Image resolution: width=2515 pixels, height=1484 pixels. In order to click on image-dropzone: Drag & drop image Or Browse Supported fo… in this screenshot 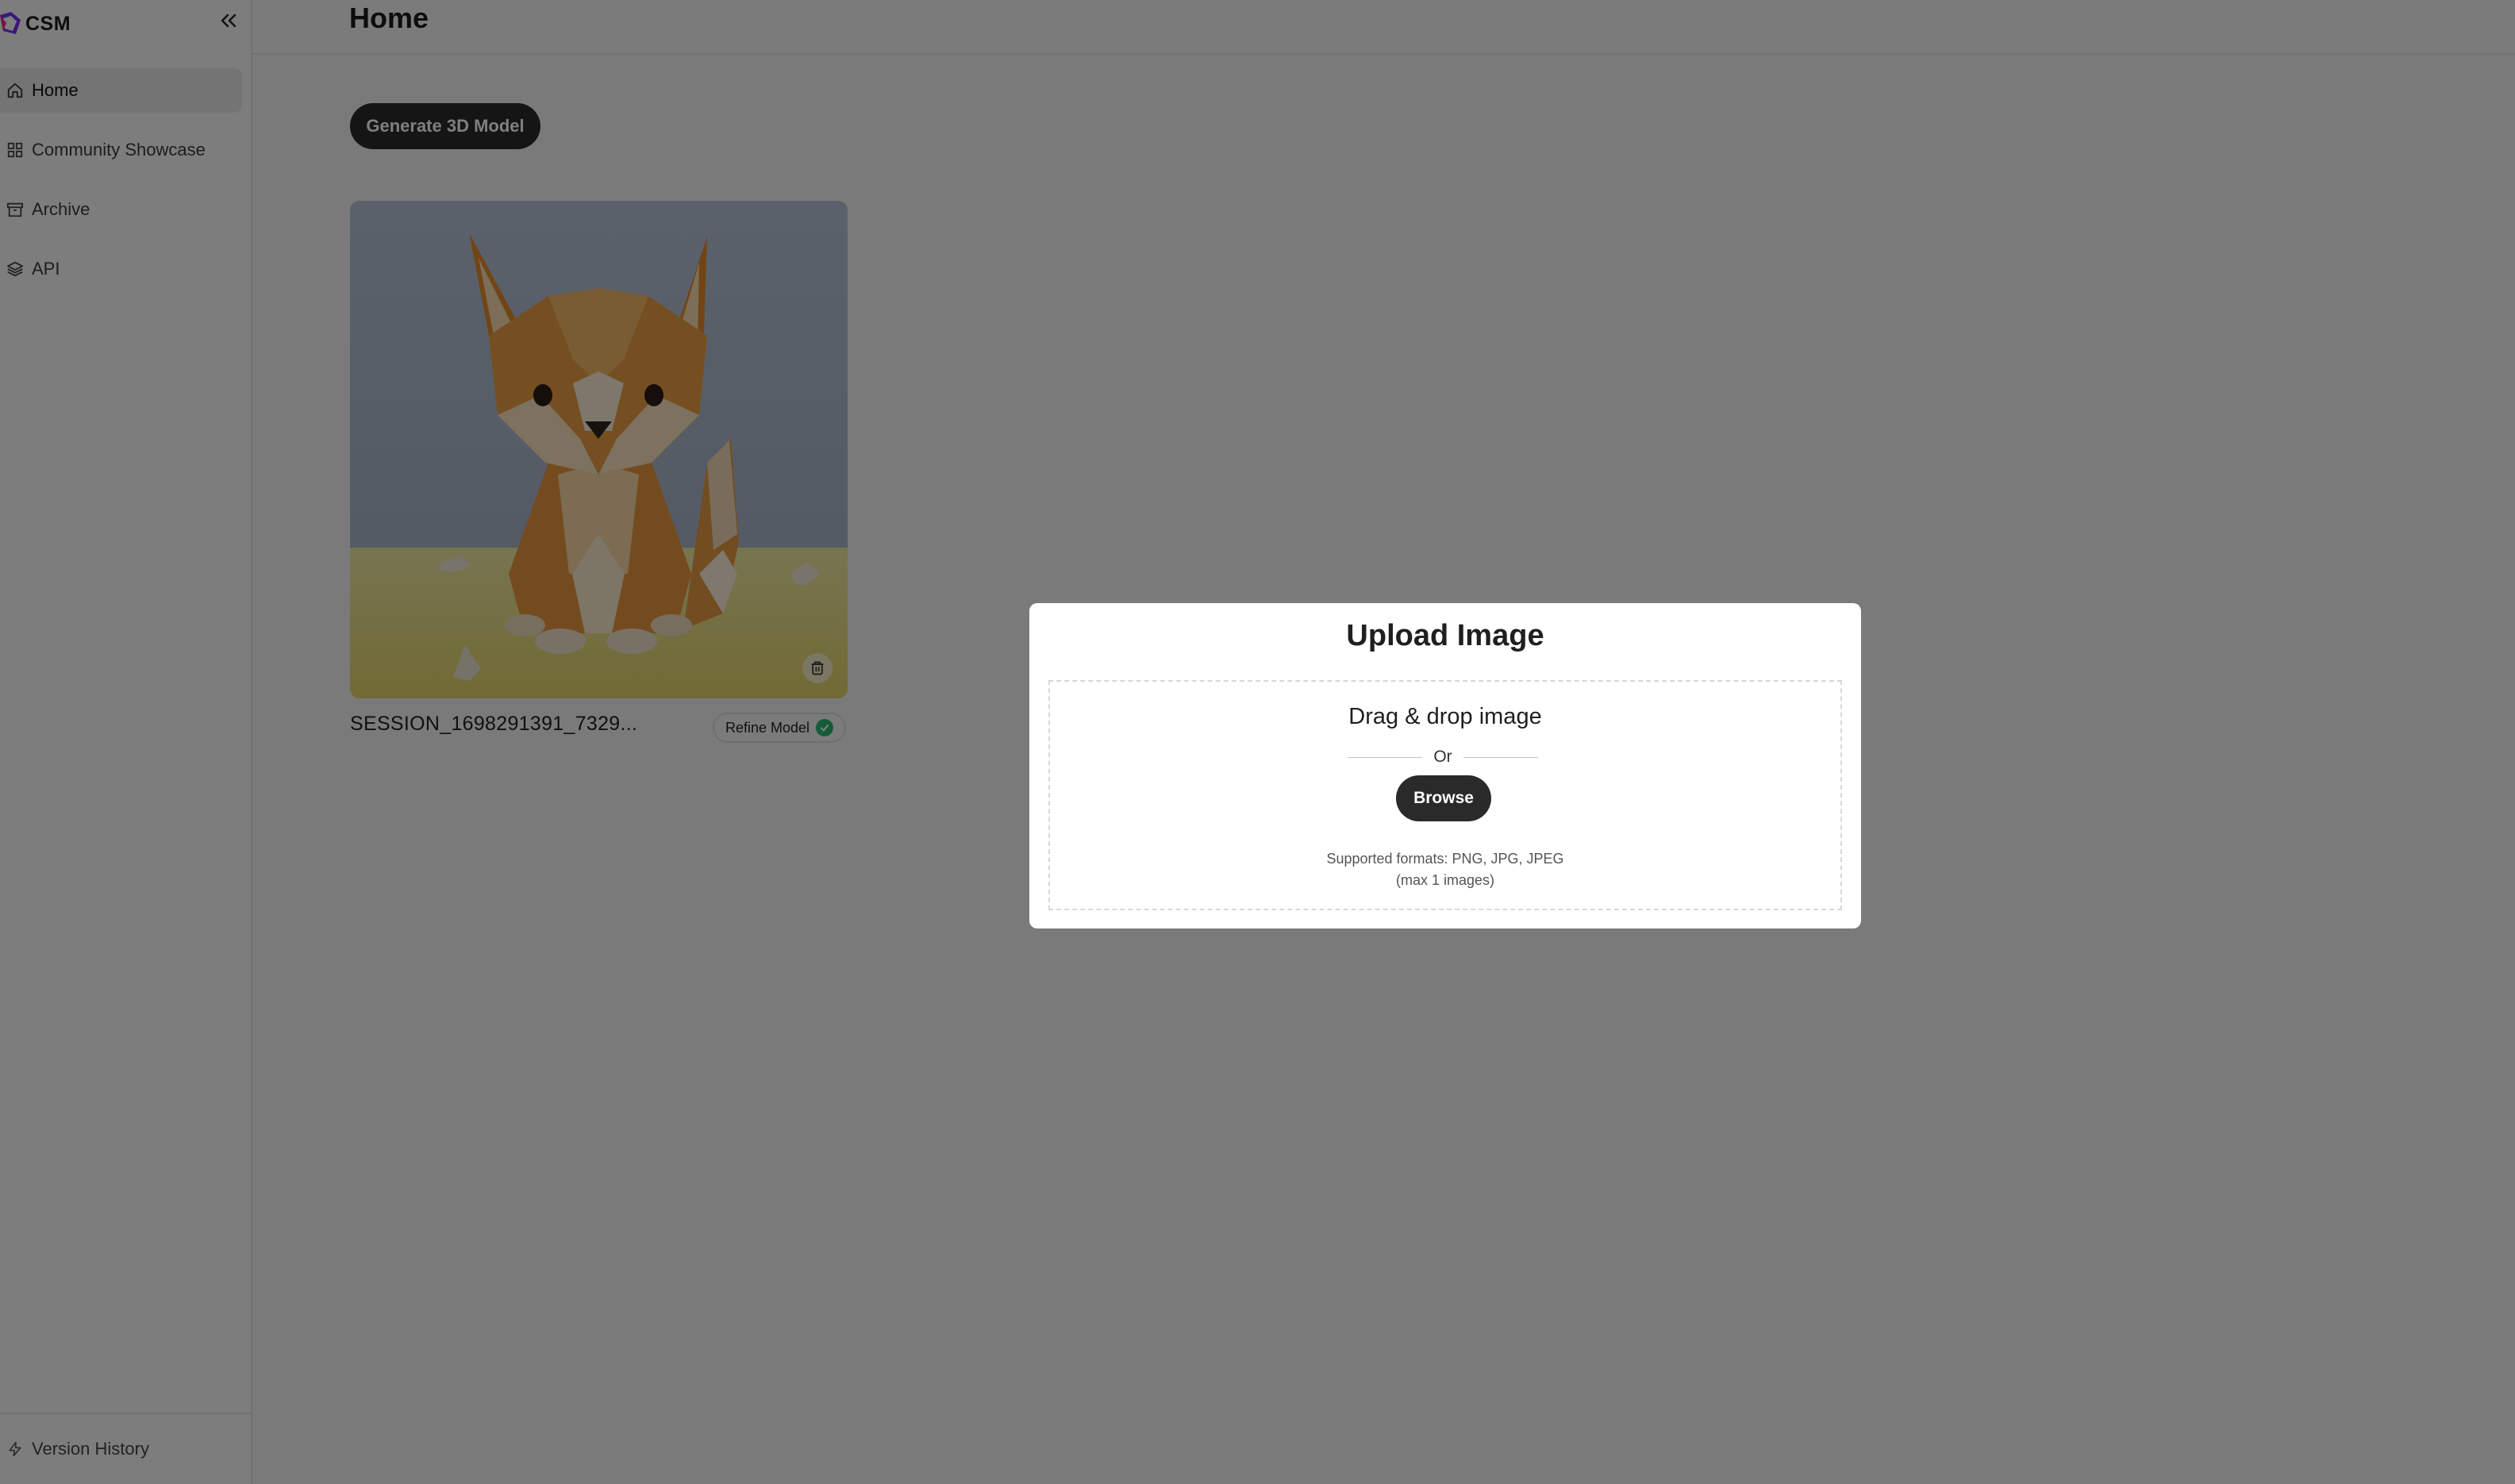, I will do `click(1445, 795)`.